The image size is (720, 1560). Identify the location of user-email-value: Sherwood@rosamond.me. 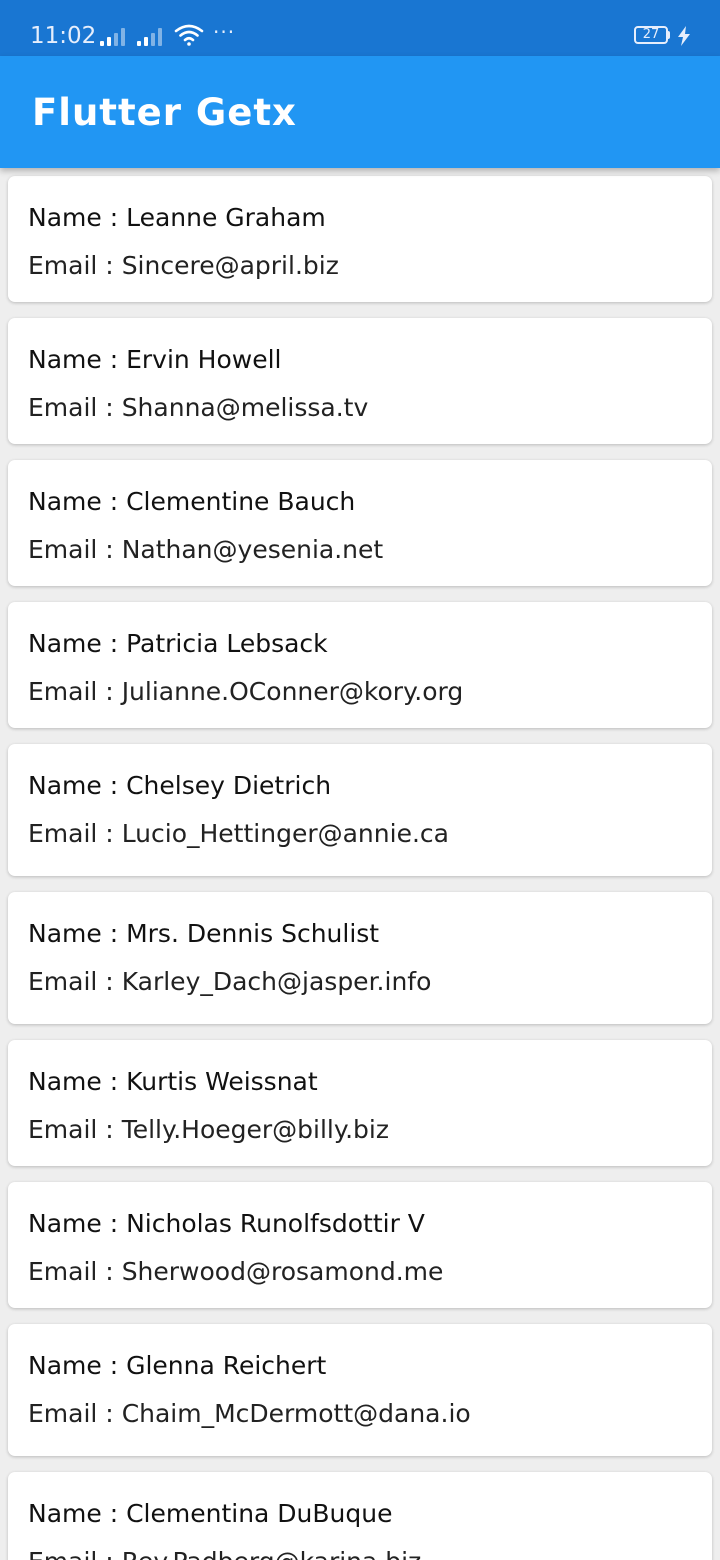
(282, 1271).